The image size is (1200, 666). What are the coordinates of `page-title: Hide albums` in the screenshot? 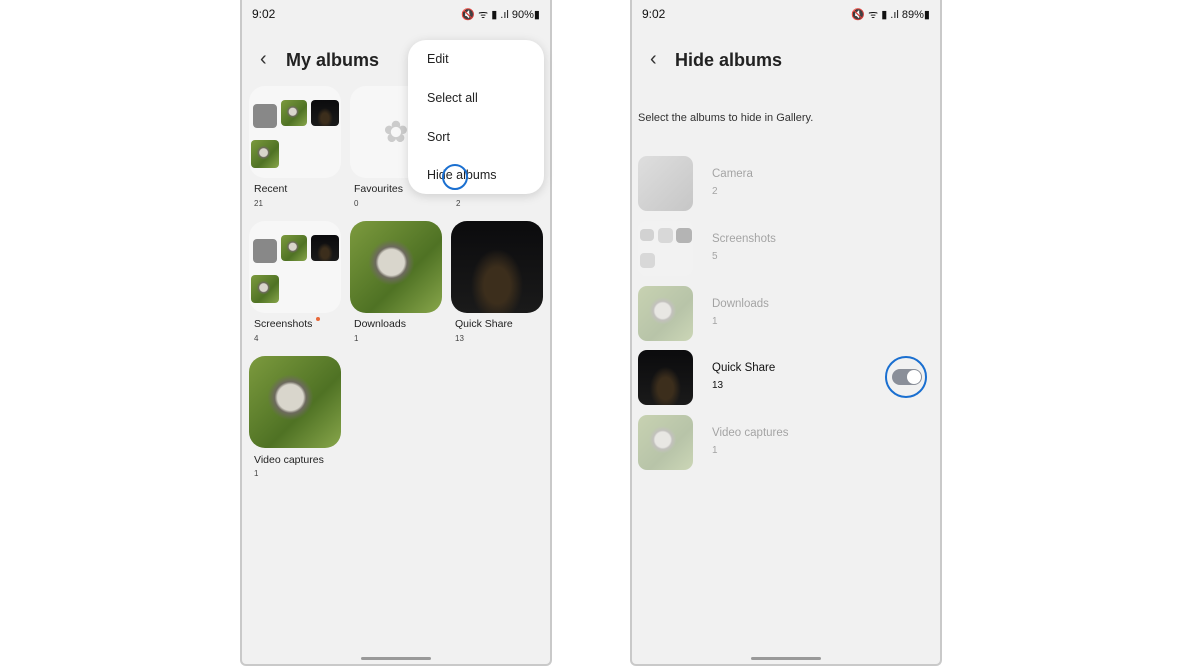 It's located at (729, 60).